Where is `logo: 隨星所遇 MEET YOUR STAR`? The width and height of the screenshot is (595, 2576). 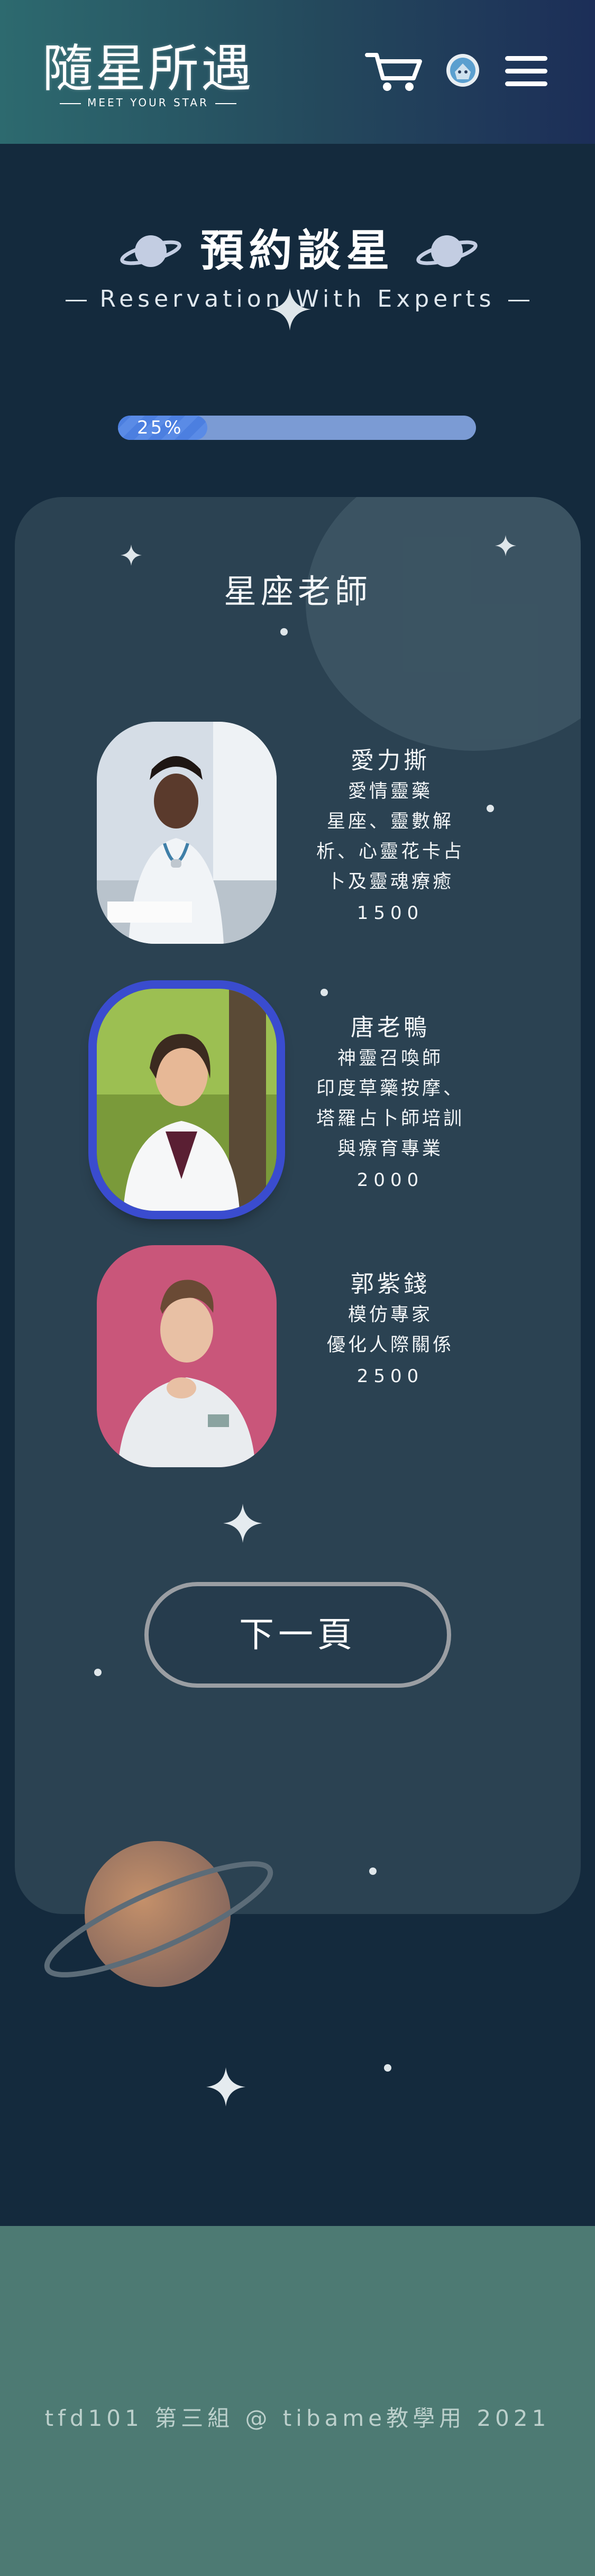 logo: 隨星所遇 MEET YOUR STAR is located at coordinates (148, 74).